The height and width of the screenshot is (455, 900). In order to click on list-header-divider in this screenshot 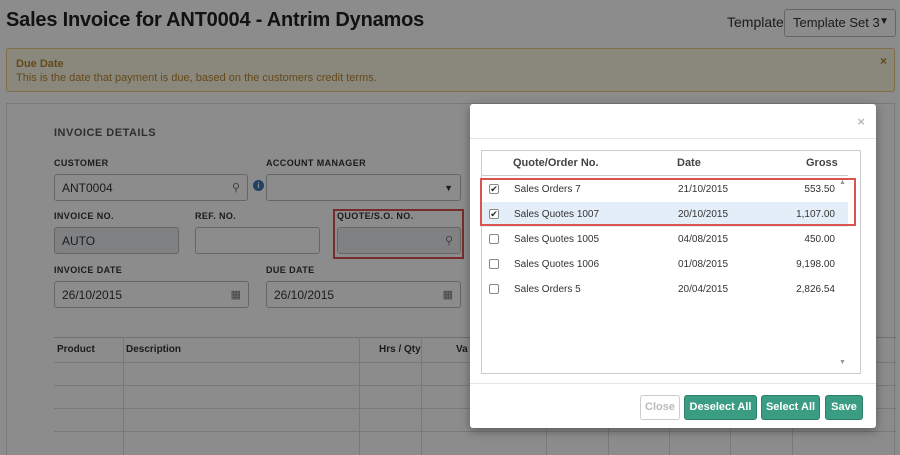, I will do `click(665, 175)`.